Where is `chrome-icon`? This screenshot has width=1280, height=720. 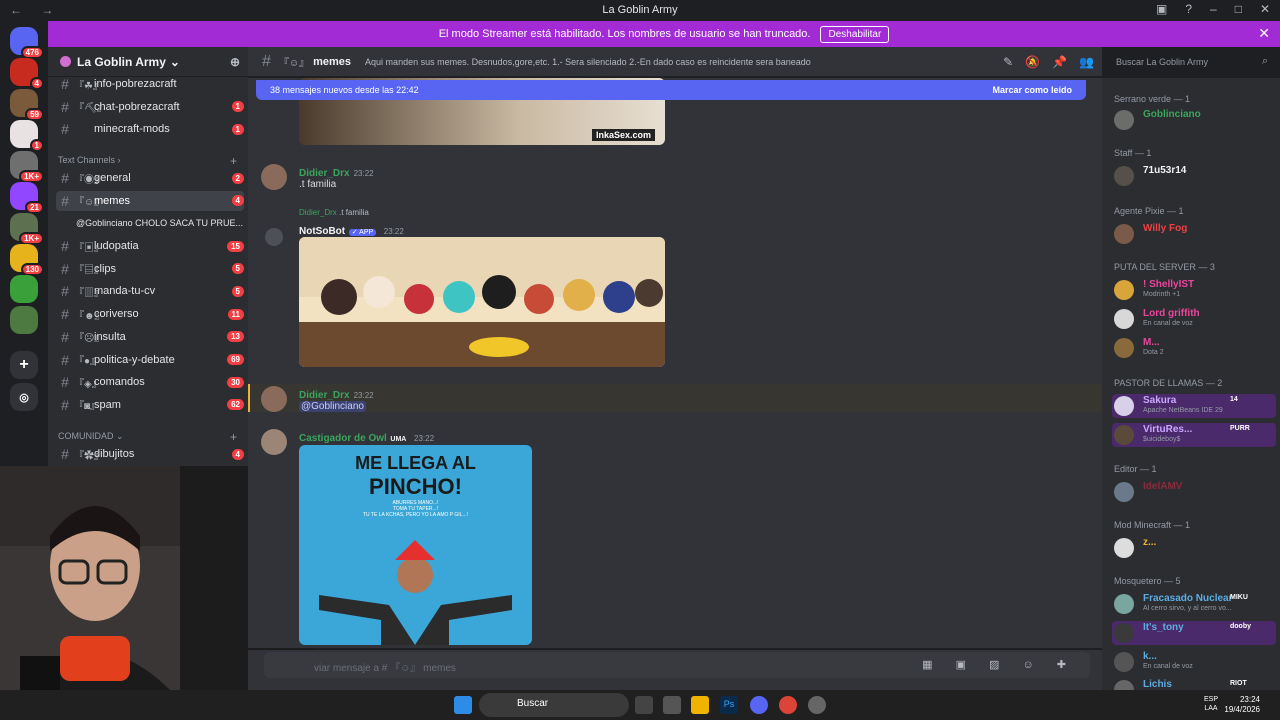 chrome-icon is located at coordinates (788, 705).